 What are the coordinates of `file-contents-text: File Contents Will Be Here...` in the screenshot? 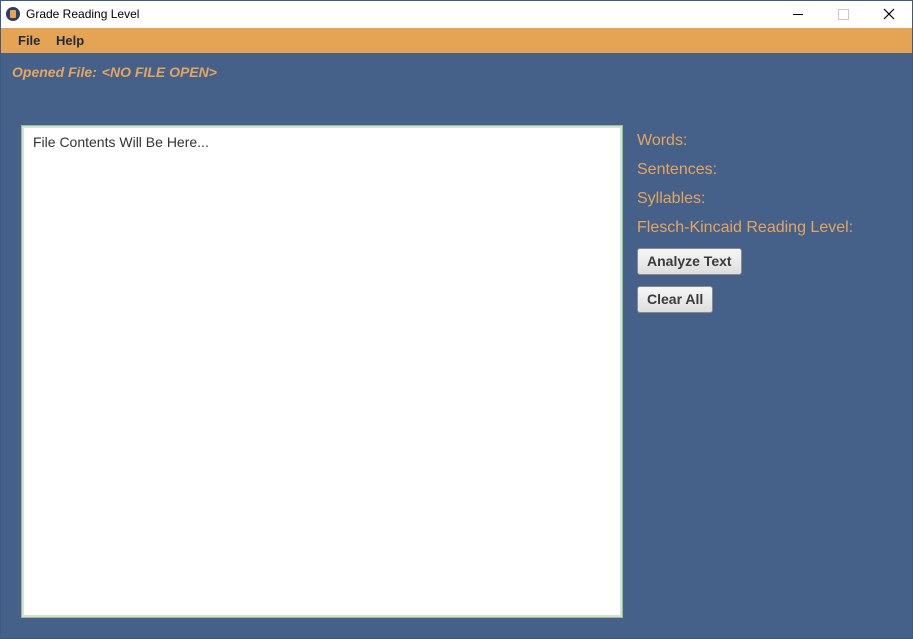 It's located at (121, 142).